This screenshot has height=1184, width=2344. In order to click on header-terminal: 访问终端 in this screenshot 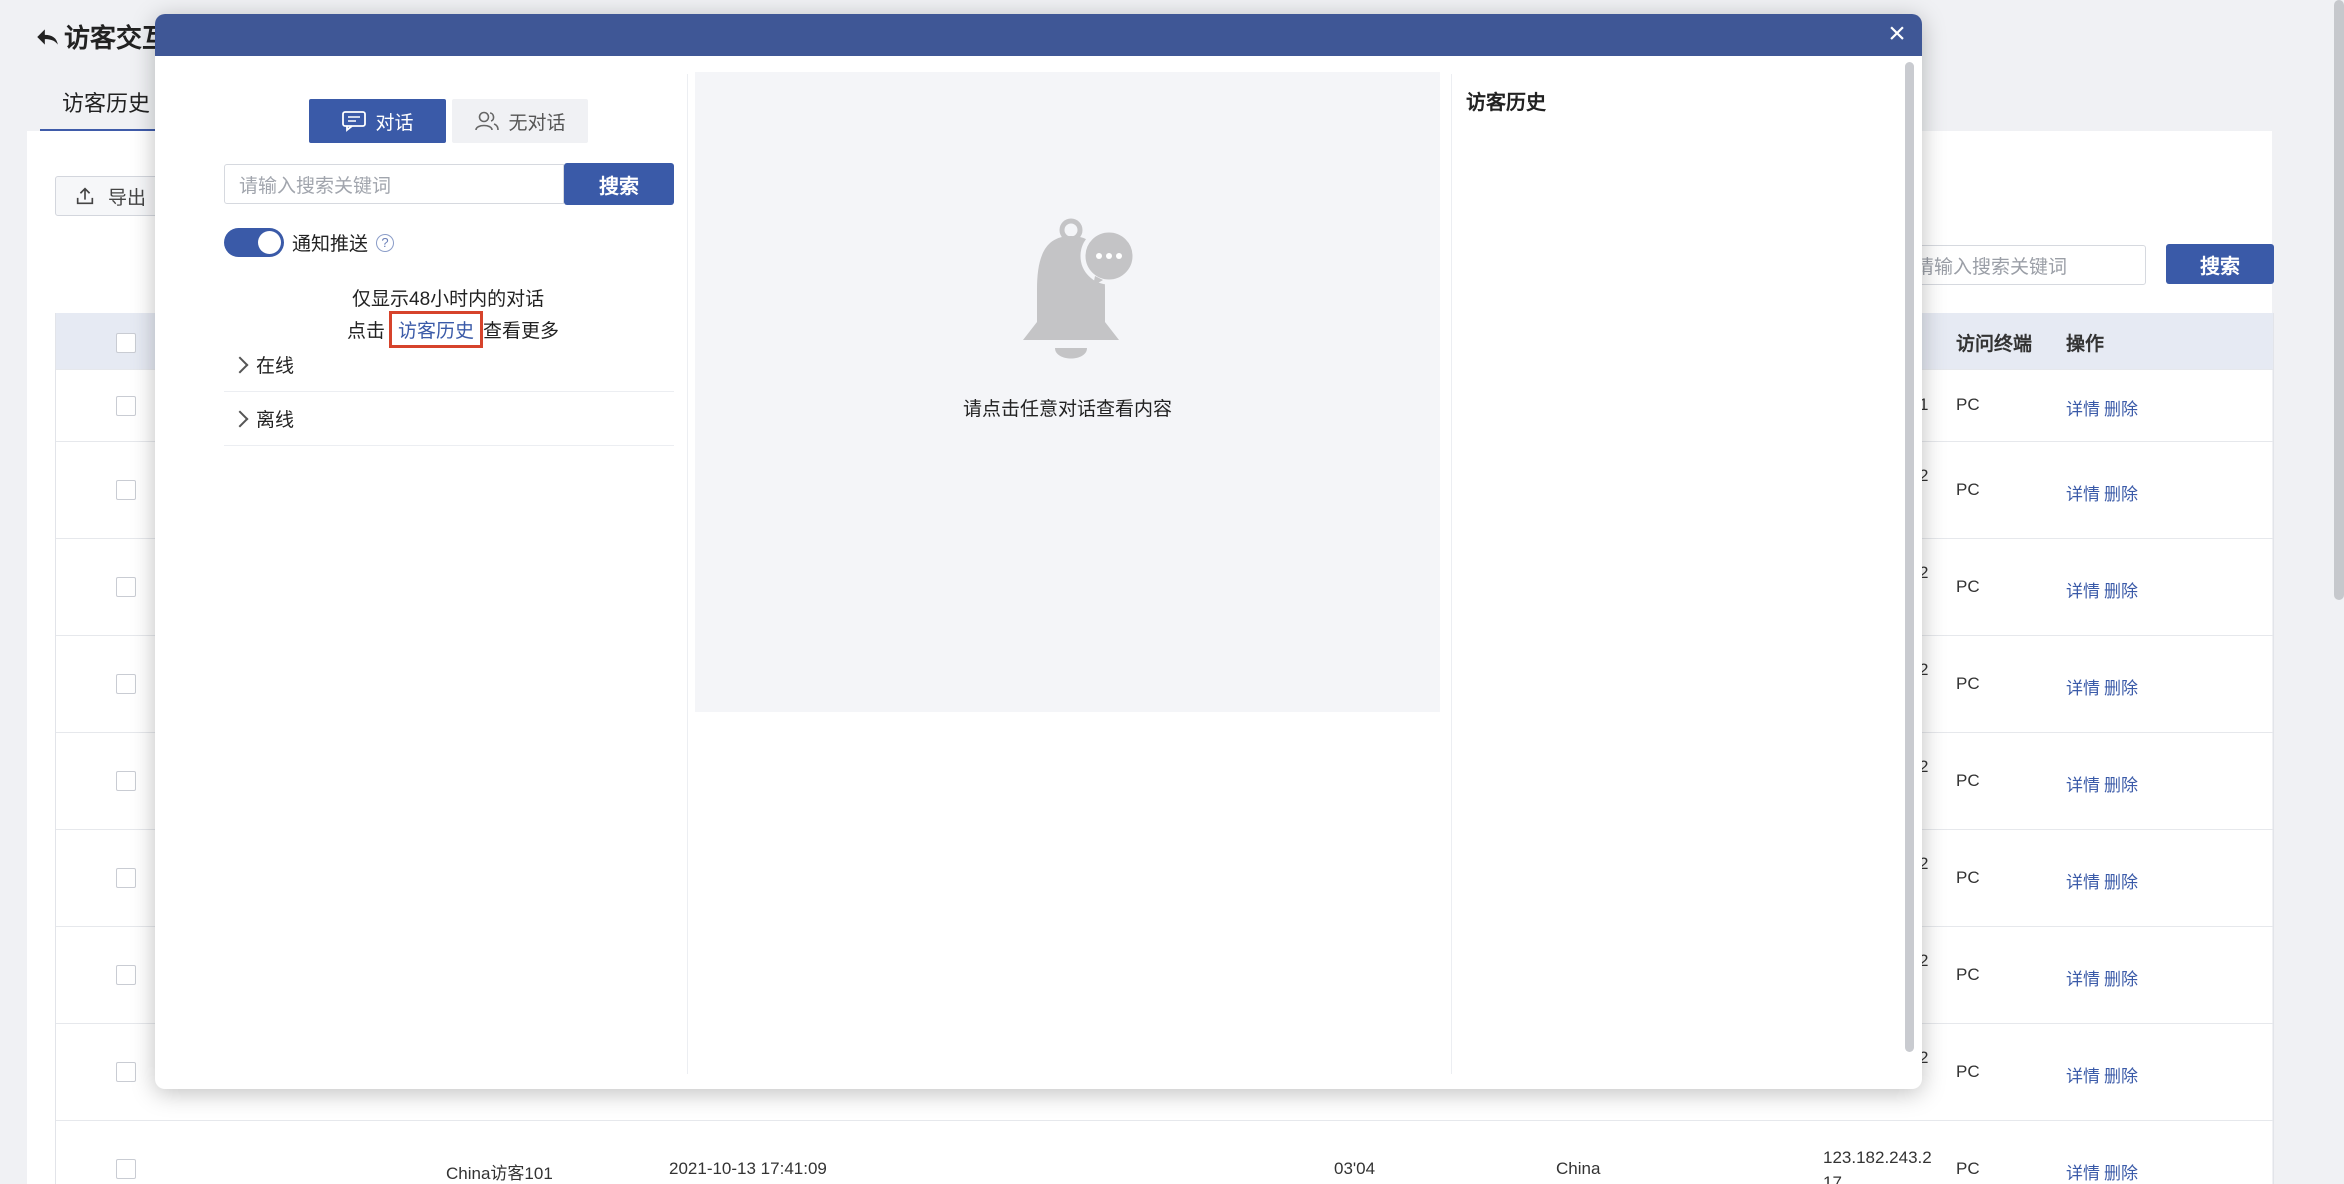, I will do `click(1994, 344)`.